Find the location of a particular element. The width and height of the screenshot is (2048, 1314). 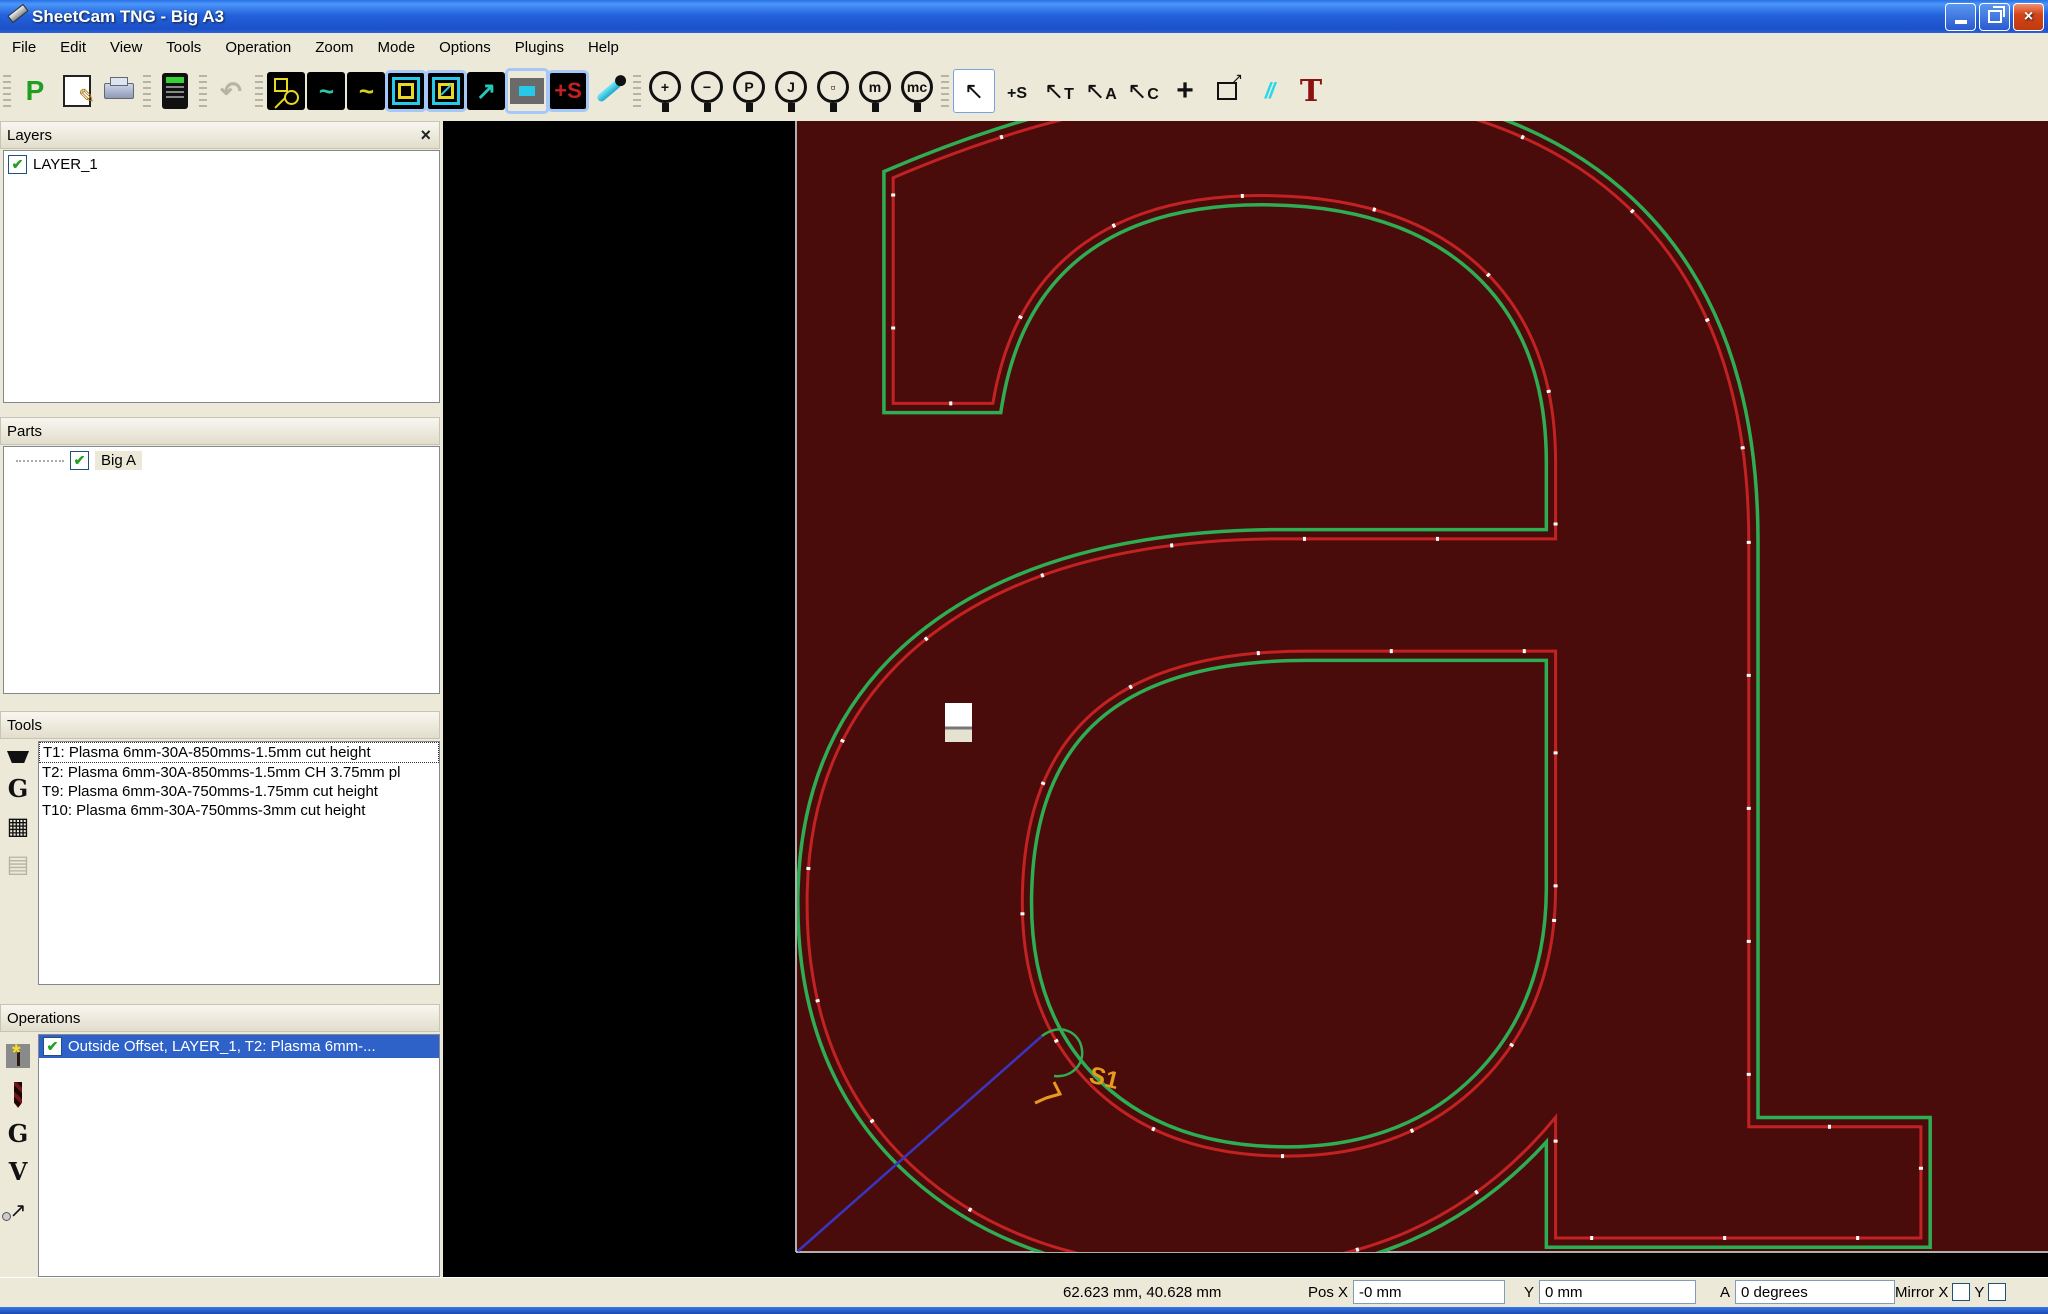

show-points-toggle is located at coordinates (286, 91).